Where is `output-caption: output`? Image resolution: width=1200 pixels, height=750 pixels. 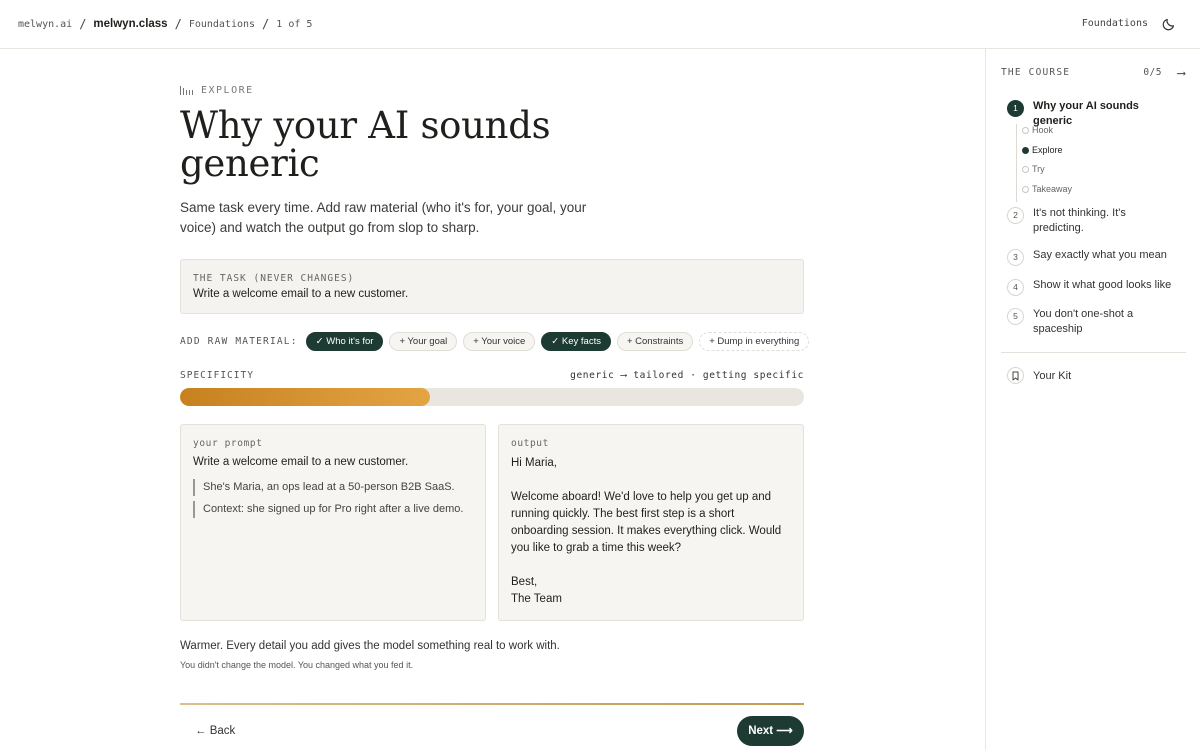 output-caption: output is located at coordinates (530, 443).